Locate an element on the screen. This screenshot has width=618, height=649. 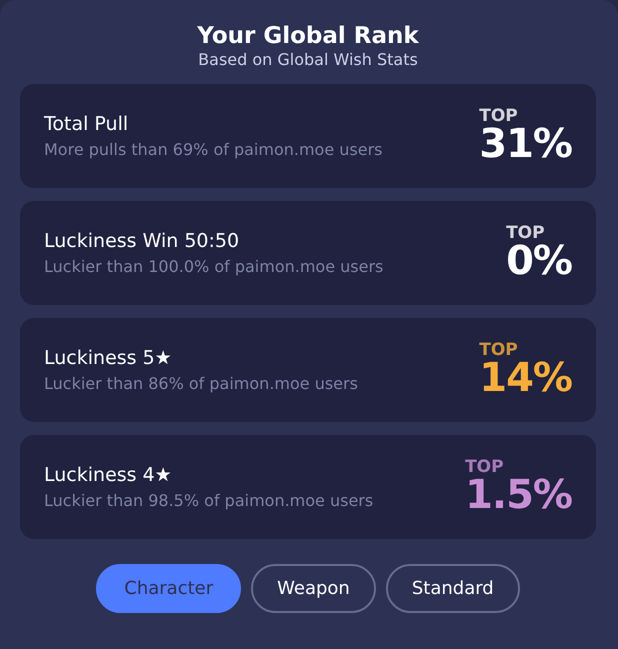
stat-description: Luckier than 86% of paimon.moe users is located at coordinates (201, 384).